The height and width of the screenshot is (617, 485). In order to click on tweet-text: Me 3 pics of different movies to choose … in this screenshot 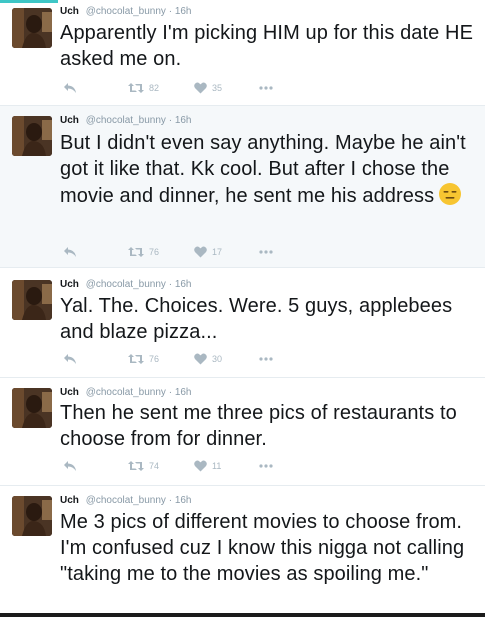, I will do `click(262, 548)`.